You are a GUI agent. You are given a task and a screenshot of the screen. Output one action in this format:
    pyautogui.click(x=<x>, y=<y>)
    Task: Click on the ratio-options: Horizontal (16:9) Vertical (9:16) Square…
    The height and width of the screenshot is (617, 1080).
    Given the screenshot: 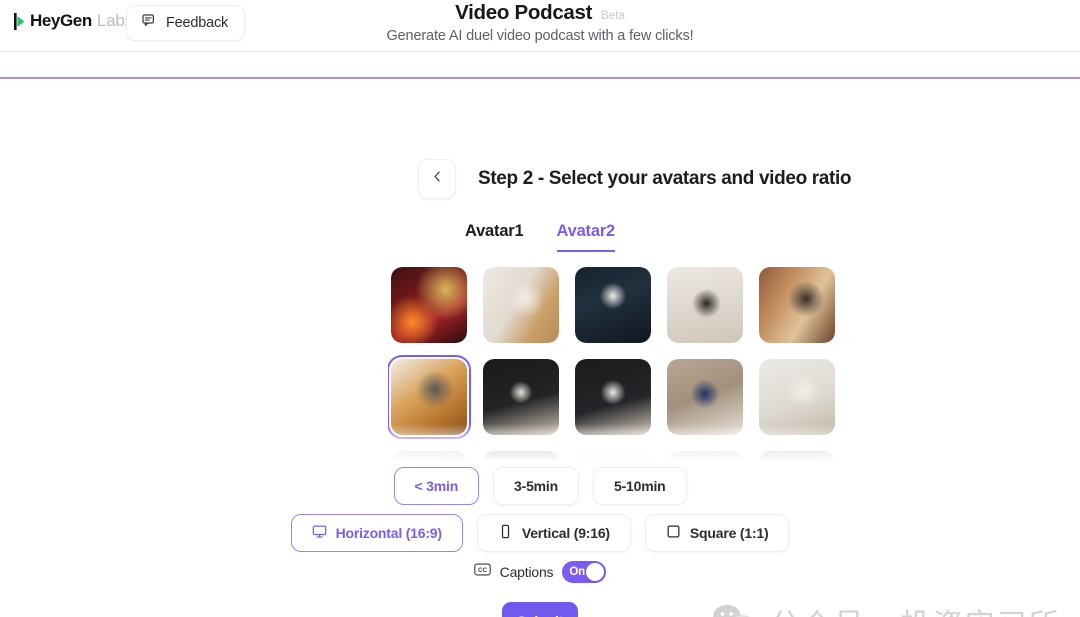 What is the action you would take?
    pyautogui.click(x=540, y=533)
    